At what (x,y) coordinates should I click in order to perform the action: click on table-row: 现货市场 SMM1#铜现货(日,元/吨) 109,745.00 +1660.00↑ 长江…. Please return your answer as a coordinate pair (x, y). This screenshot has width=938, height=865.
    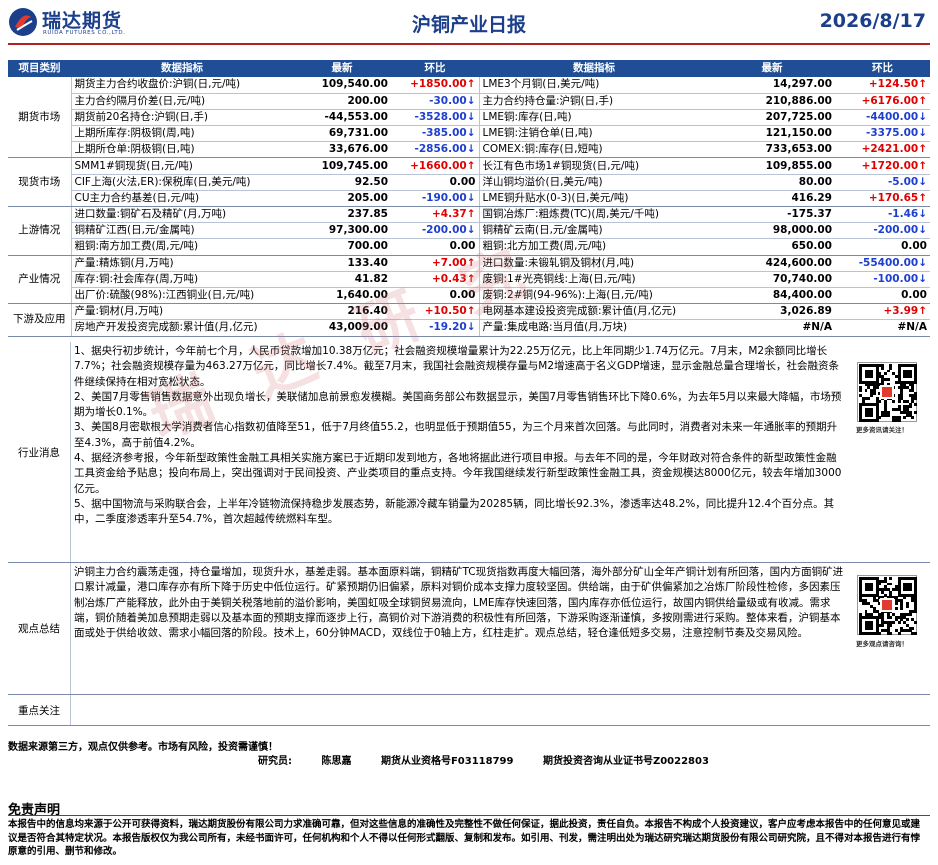
    Looking at the image, I should click on (469, 182).